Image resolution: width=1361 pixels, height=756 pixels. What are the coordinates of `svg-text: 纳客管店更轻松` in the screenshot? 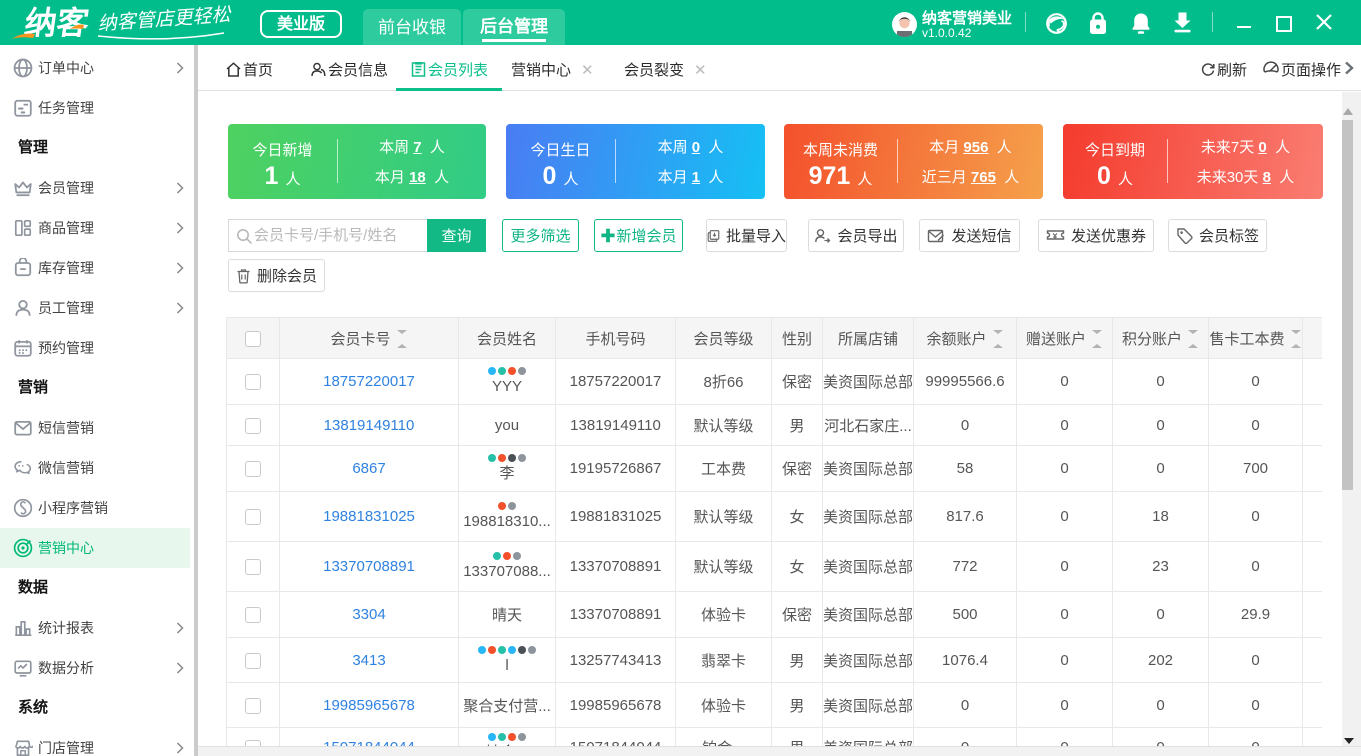 It's located at (165, 19).